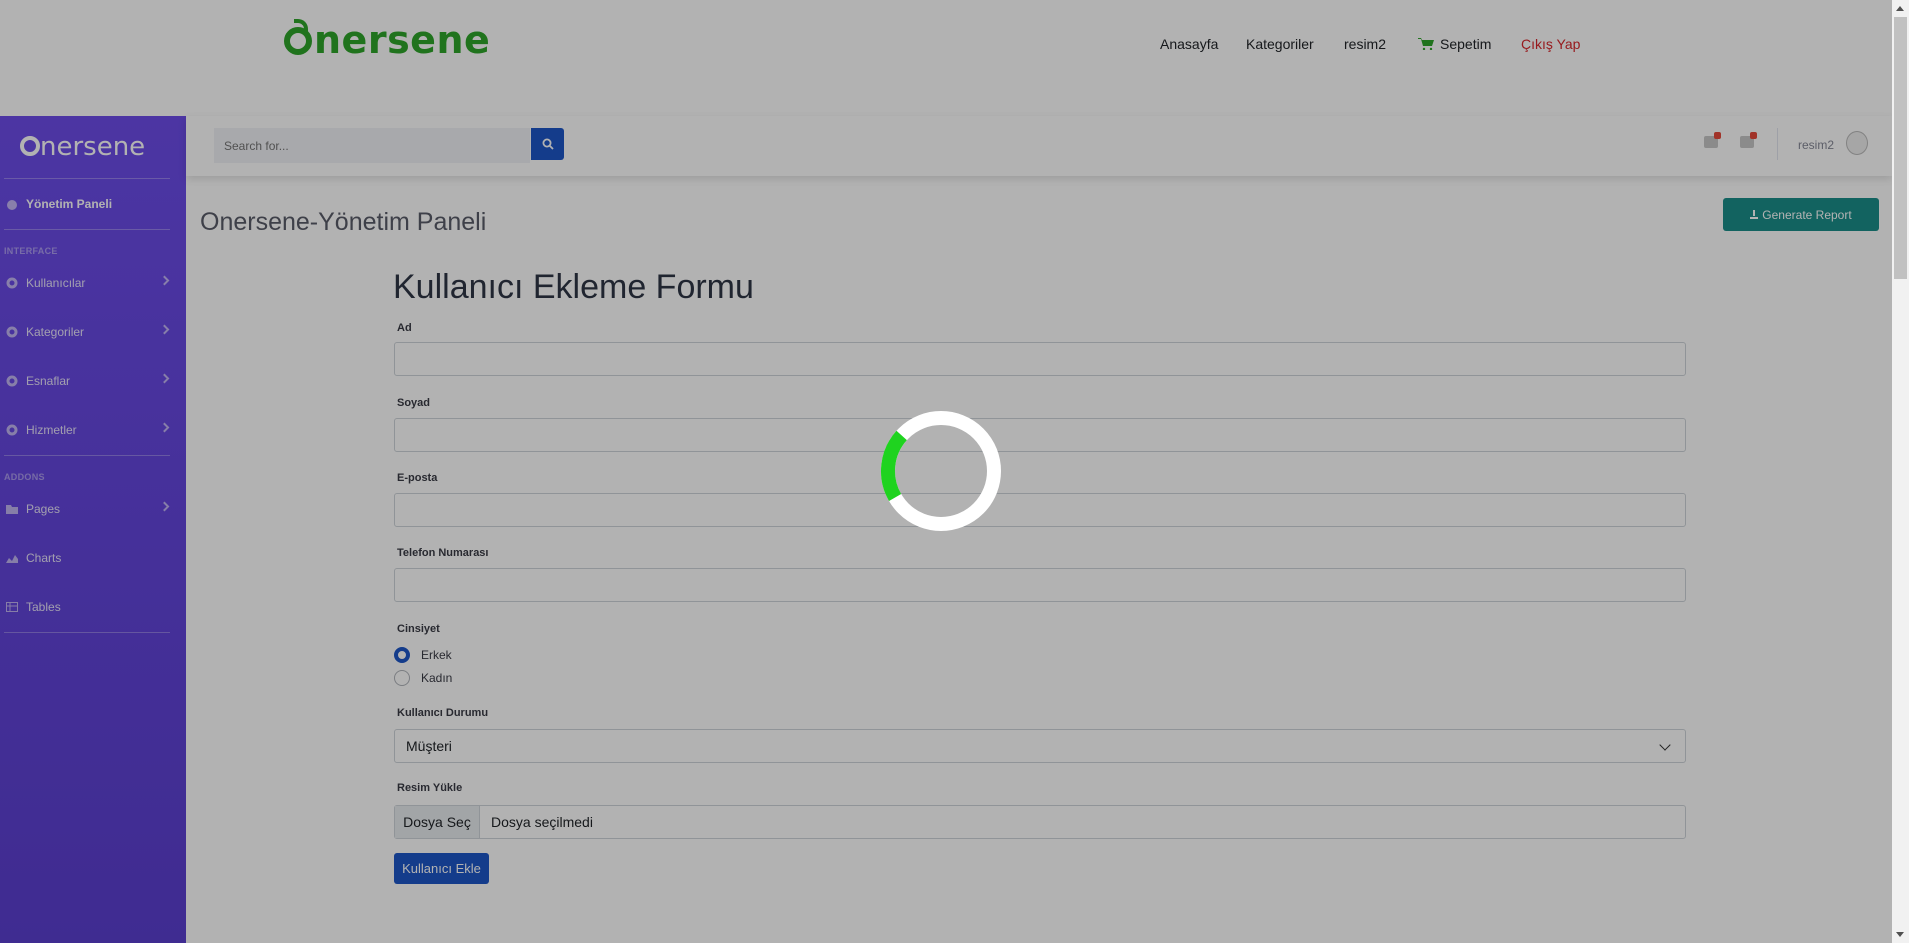 Image resolution: width=1909 pixels, height=943 pixels. Describe the element at coordinates (1900, 8) in the screenshot. I see `scroll-up-arrow-icon` at that location.